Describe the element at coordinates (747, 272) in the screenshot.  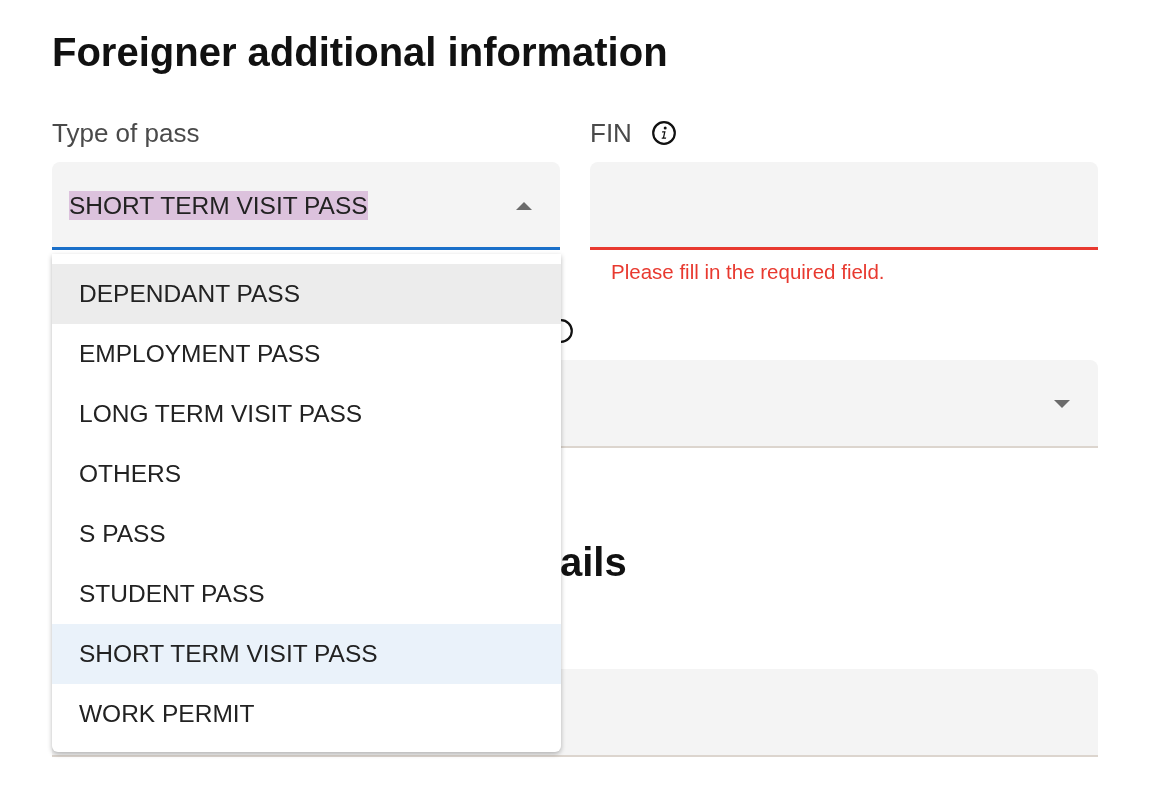
I see `error-message: Please fill in the required field.` at that location.